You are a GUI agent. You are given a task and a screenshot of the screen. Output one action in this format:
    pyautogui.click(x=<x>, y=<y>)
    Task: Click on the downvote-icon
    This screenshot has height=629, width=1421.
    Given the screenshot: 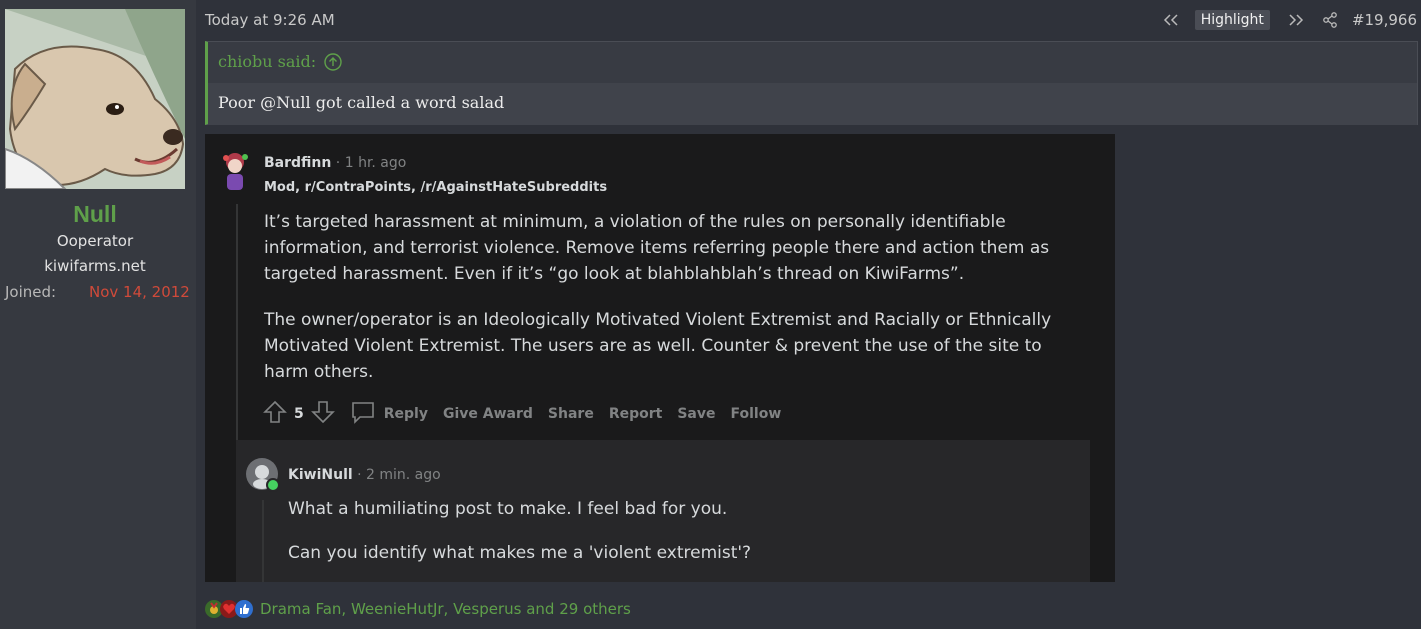 What is the action you would take?
    pyautogui.click(x=323, y=414)
    